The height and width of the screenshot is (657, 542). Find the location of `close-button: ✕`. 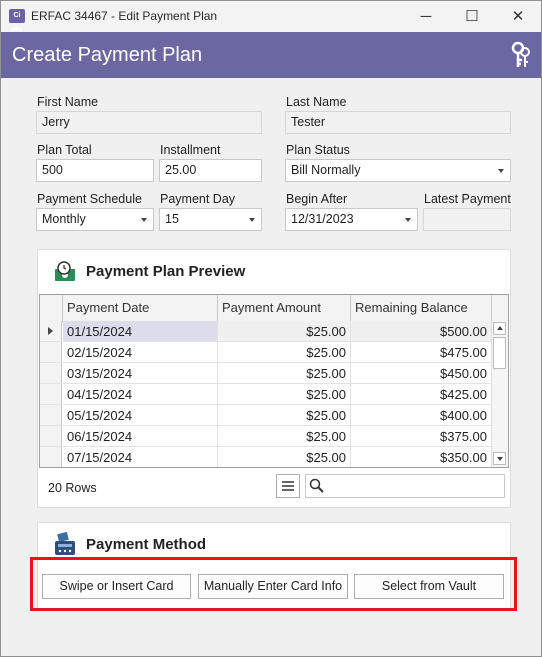

close-button: ✕ is located at coordinates (518, 16).